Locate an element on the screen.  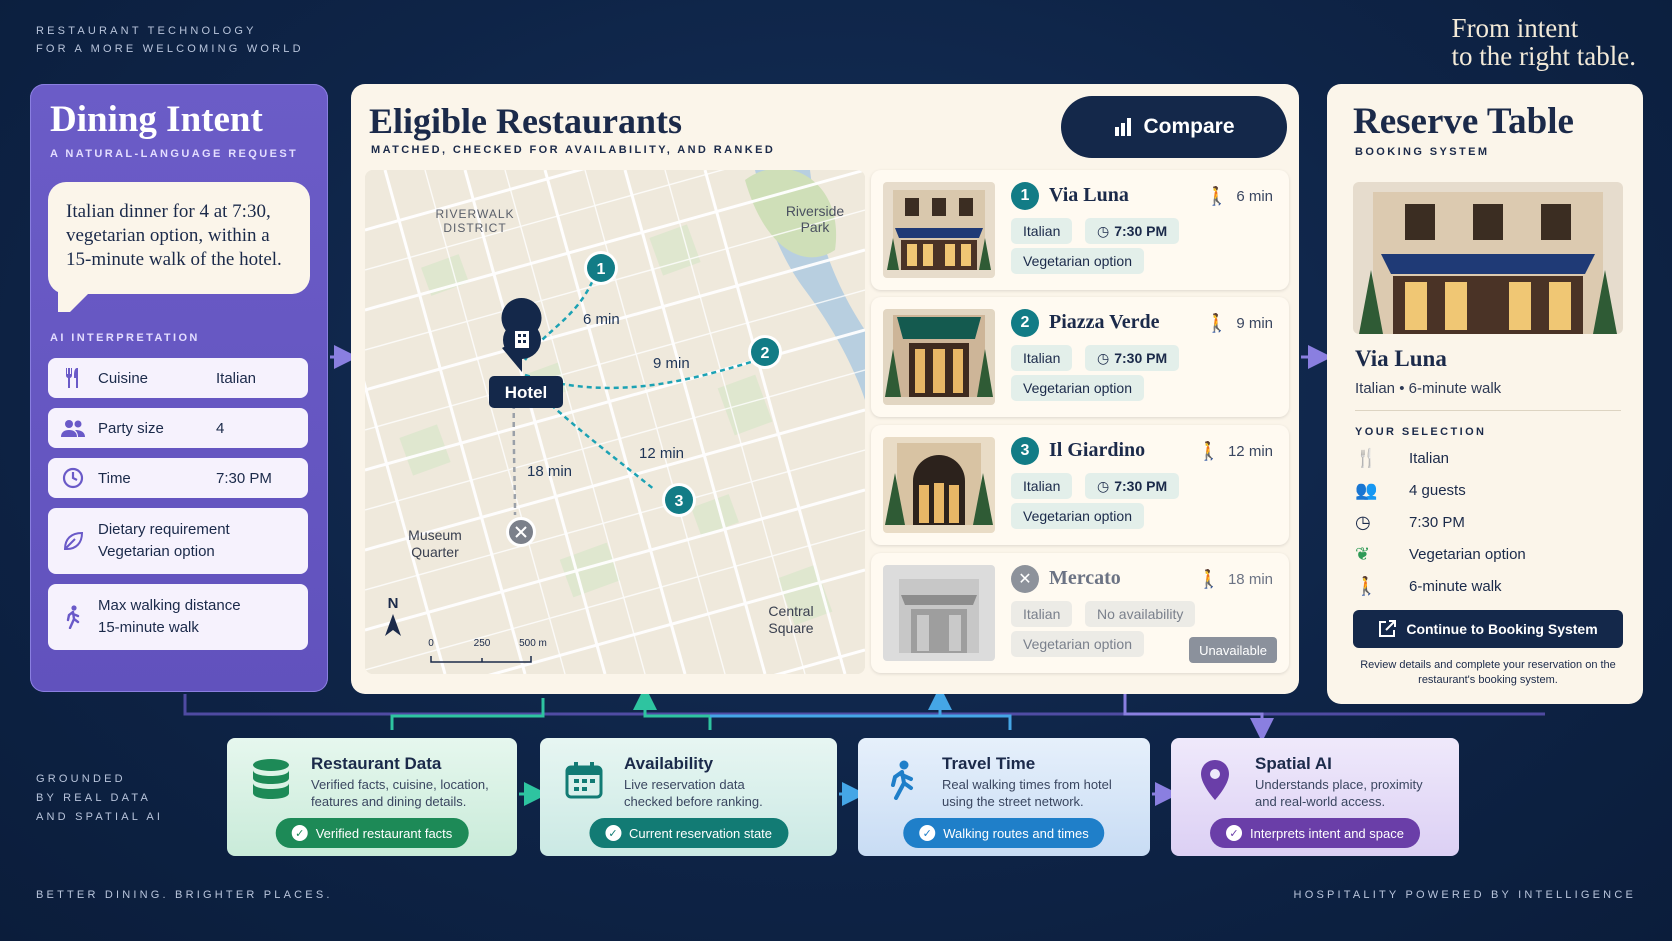
route-label-9: 9 min is located at coordinates (671, 363).